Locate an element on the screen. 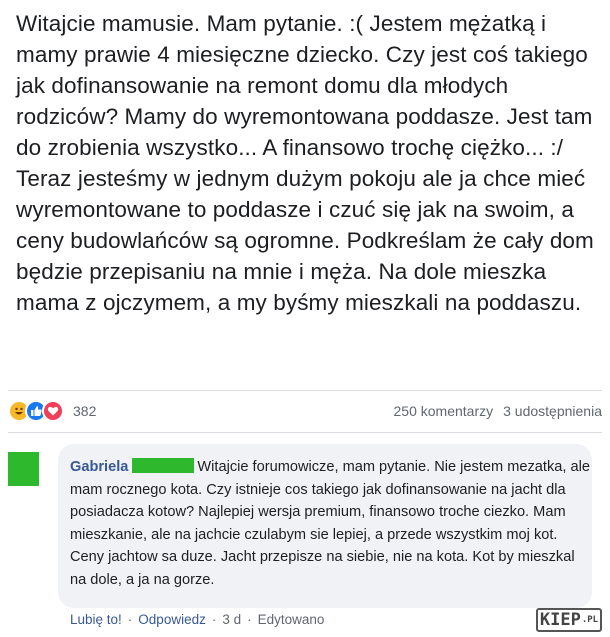 The image size is (610, 637). like-comment-button: Lubię to! is located at coordinates (96, 619).